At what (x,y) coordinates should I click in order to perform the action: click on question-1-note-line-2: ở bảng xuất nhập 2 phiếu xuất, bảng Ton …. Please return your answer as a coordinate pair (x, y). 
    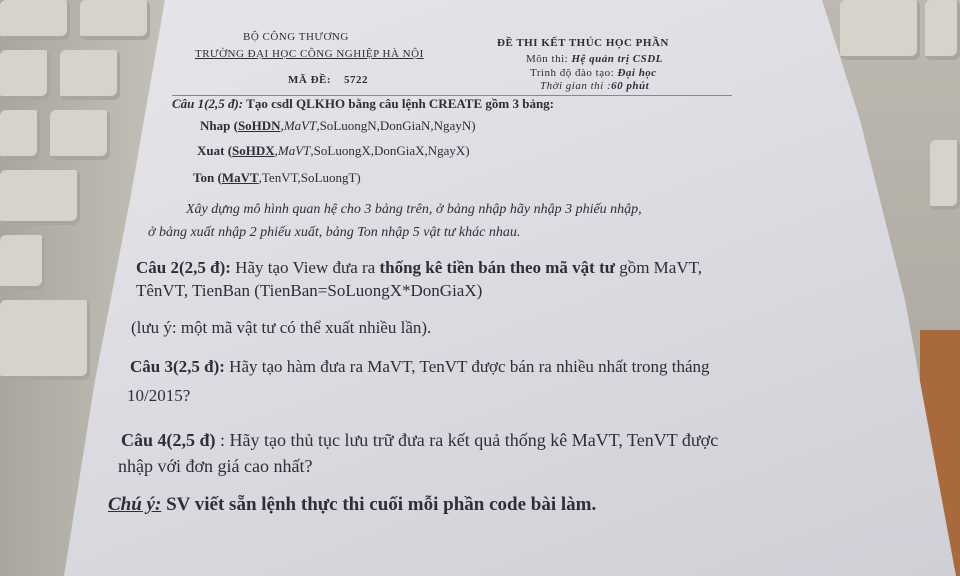
    Looking at the image, I should click on (334, 232).